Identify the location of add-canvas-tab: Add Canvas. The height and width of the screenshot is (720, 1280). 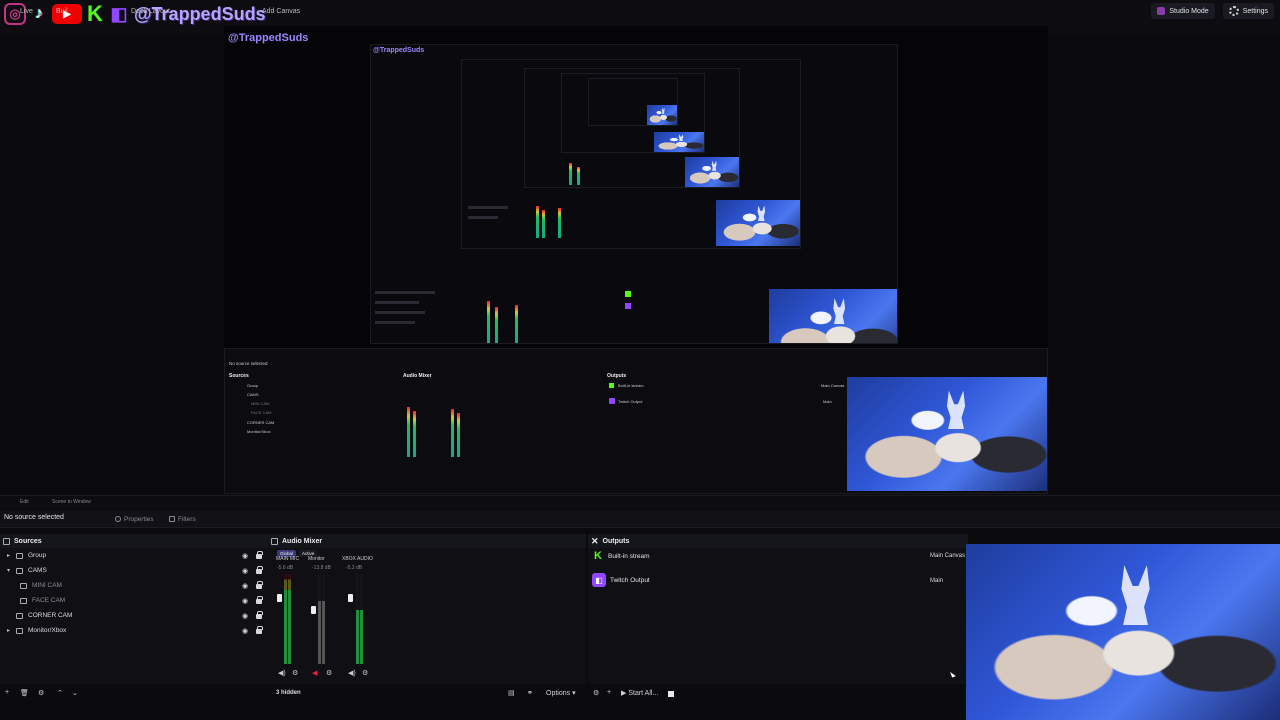
(281, 11).